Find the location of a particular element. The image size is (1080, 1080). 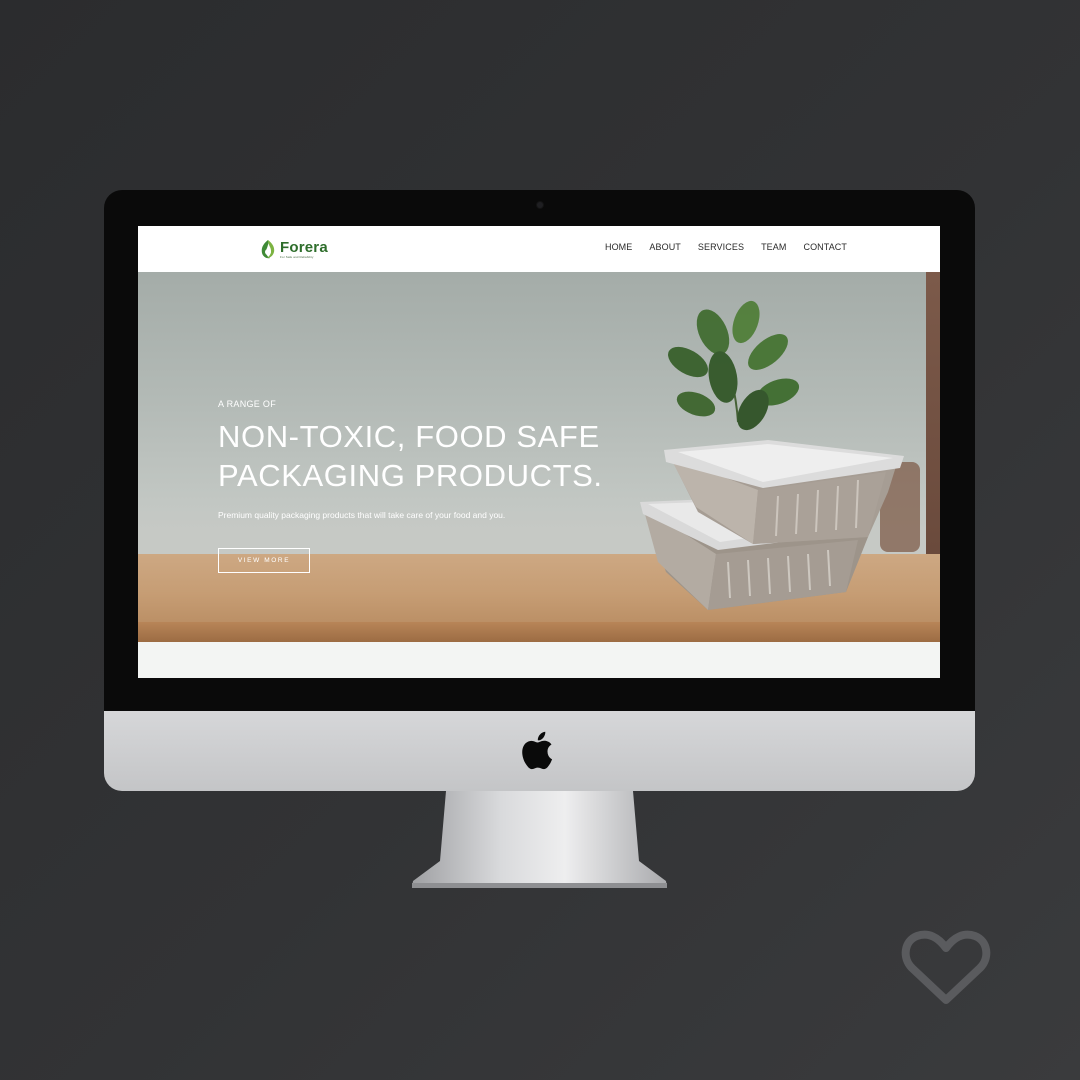

nav-home: HOME is located at coordinates (618, 247).